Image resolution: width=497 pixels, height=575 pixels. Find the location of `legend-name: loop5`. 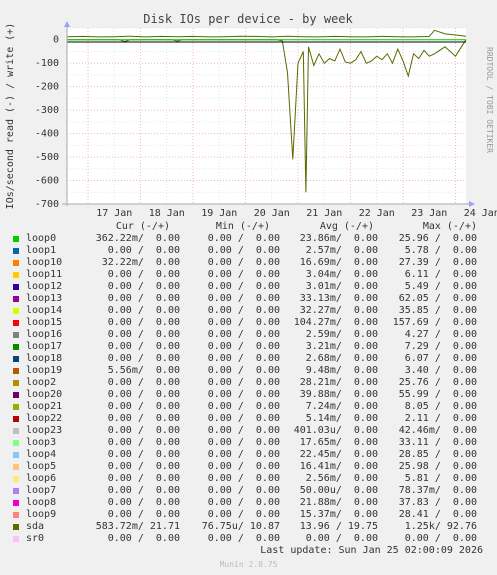

legend-name: loop5 is located at coordinates (41, 466).